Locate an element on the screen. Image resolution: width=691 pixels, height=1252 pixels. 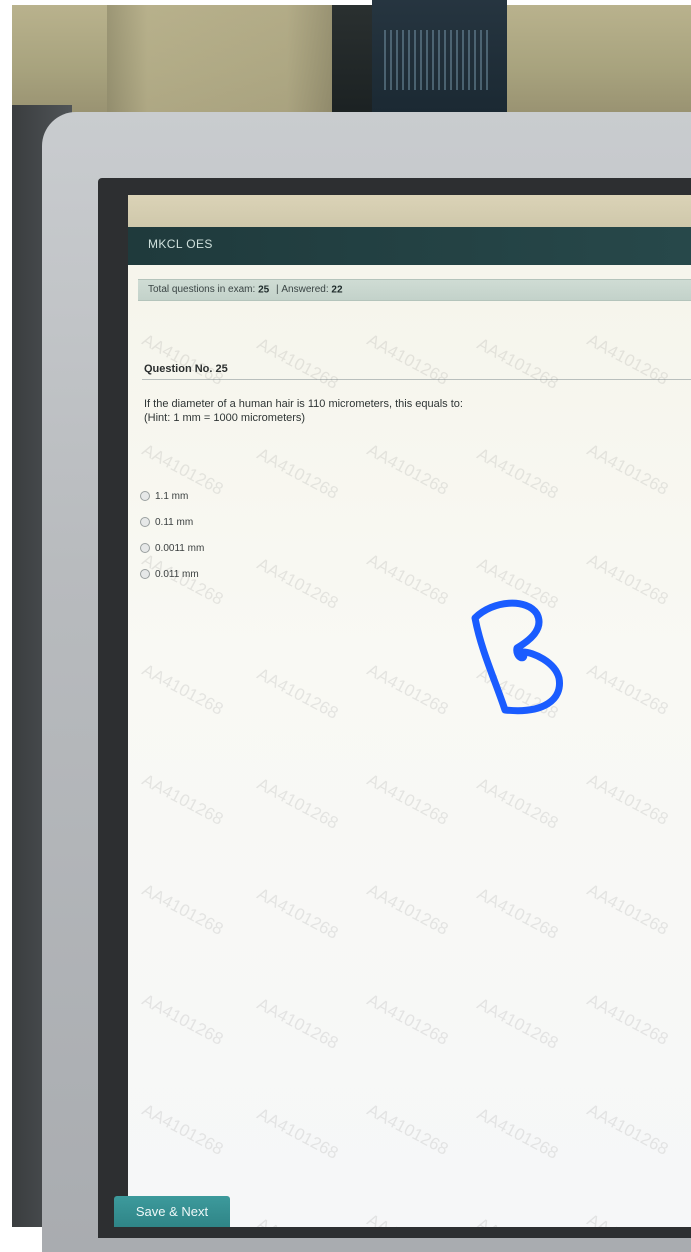
option-2: 0.11 mm is located at coordinates (172, 522).